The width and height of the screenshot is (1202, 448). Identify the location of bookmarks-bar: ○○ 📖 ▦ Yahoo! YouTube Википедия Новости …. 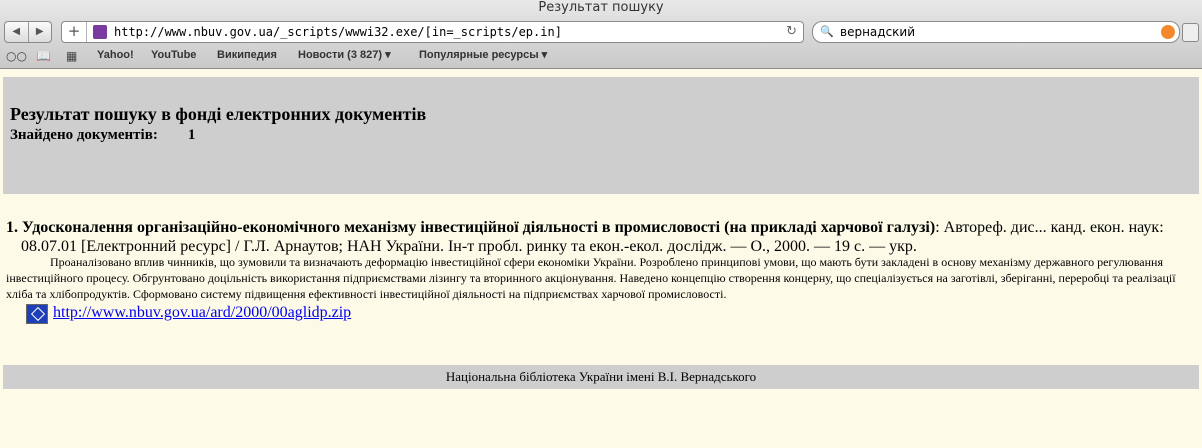
(601, 56).